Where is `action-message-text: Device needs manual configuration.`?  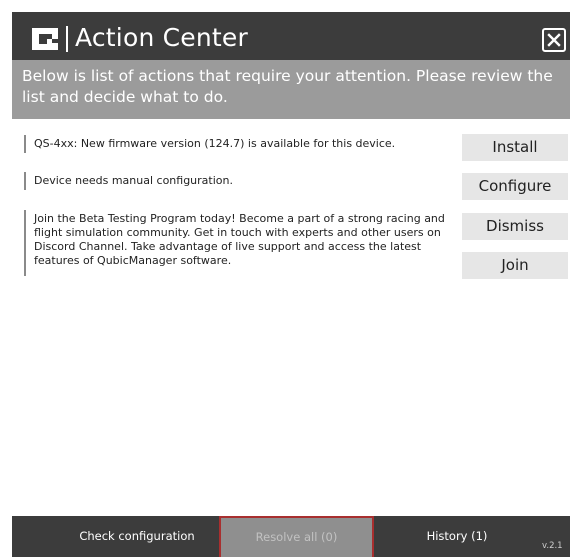
action-message-text: Device needs manual configuration. is located at coordinates (133, 180).